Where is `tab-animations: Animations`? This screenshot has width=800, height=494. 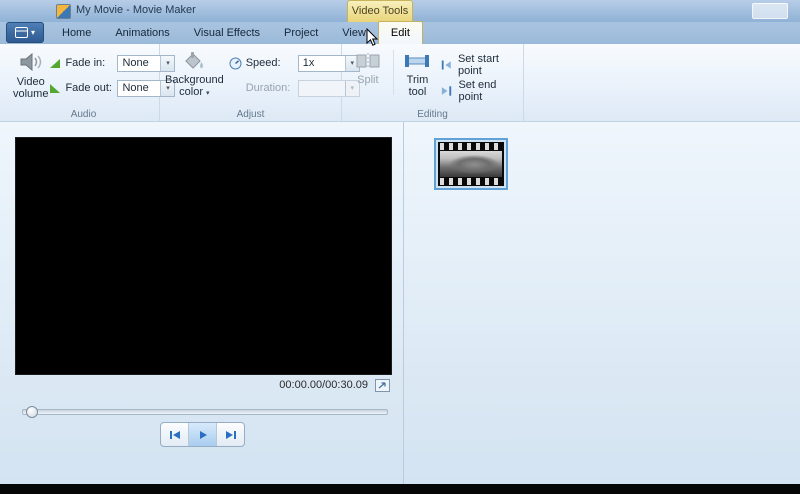 tab-animations: Animations is located at coordinates (142, 33).